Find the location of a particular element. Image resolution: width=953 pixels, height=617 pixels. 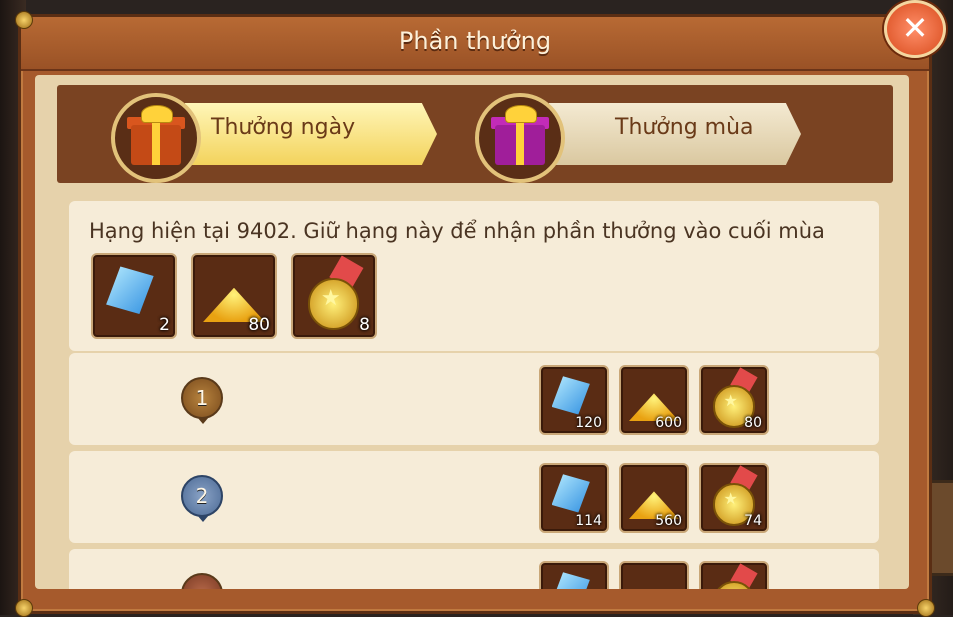

reward-count: 8 is located at coordinates (364, 325).